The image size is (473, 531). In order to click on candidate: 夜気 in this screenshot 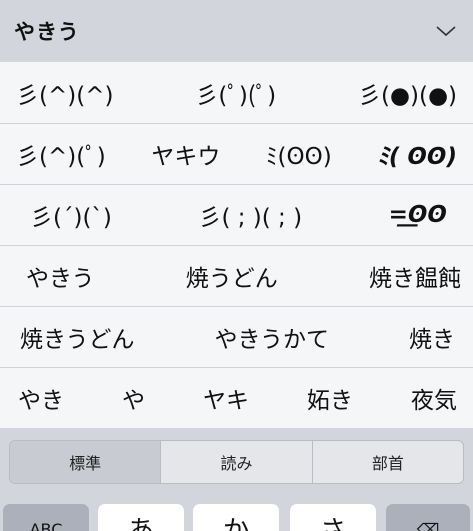, I will do `click(434, 398)`.